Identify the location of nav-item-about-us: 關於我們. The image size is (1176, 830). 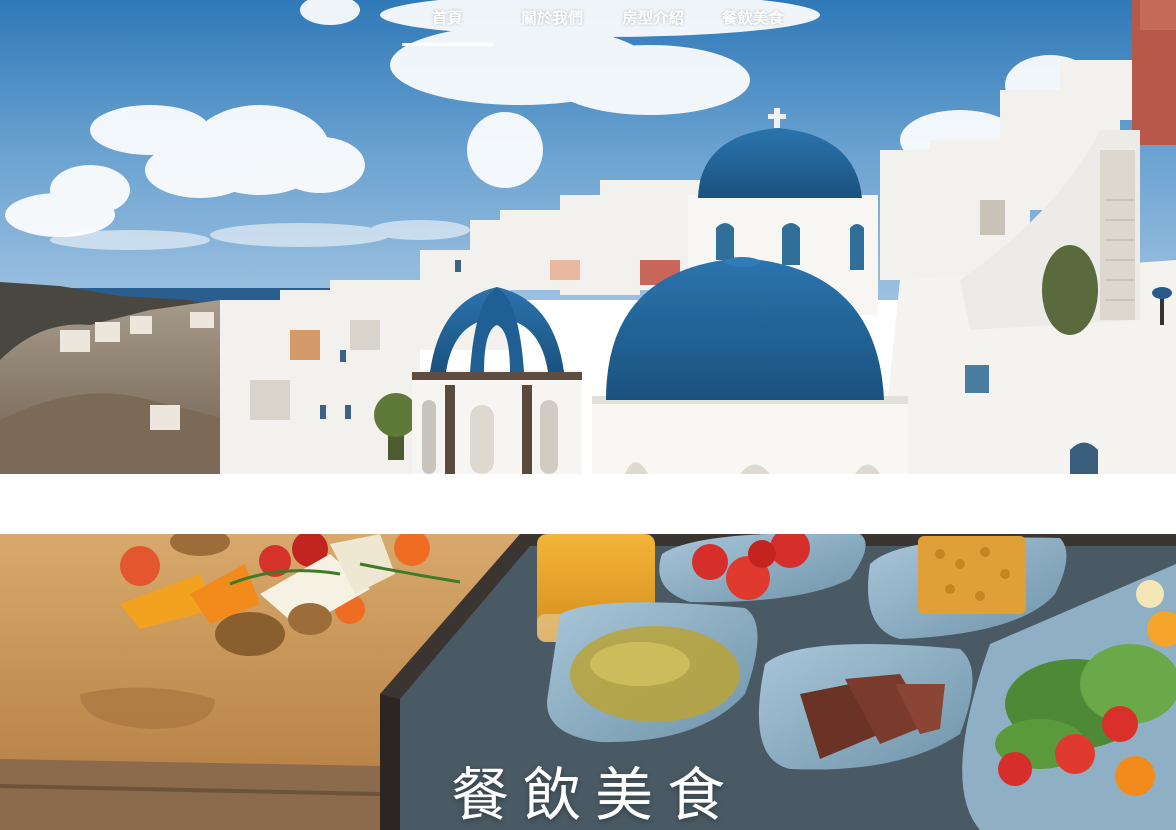
(552, 23).